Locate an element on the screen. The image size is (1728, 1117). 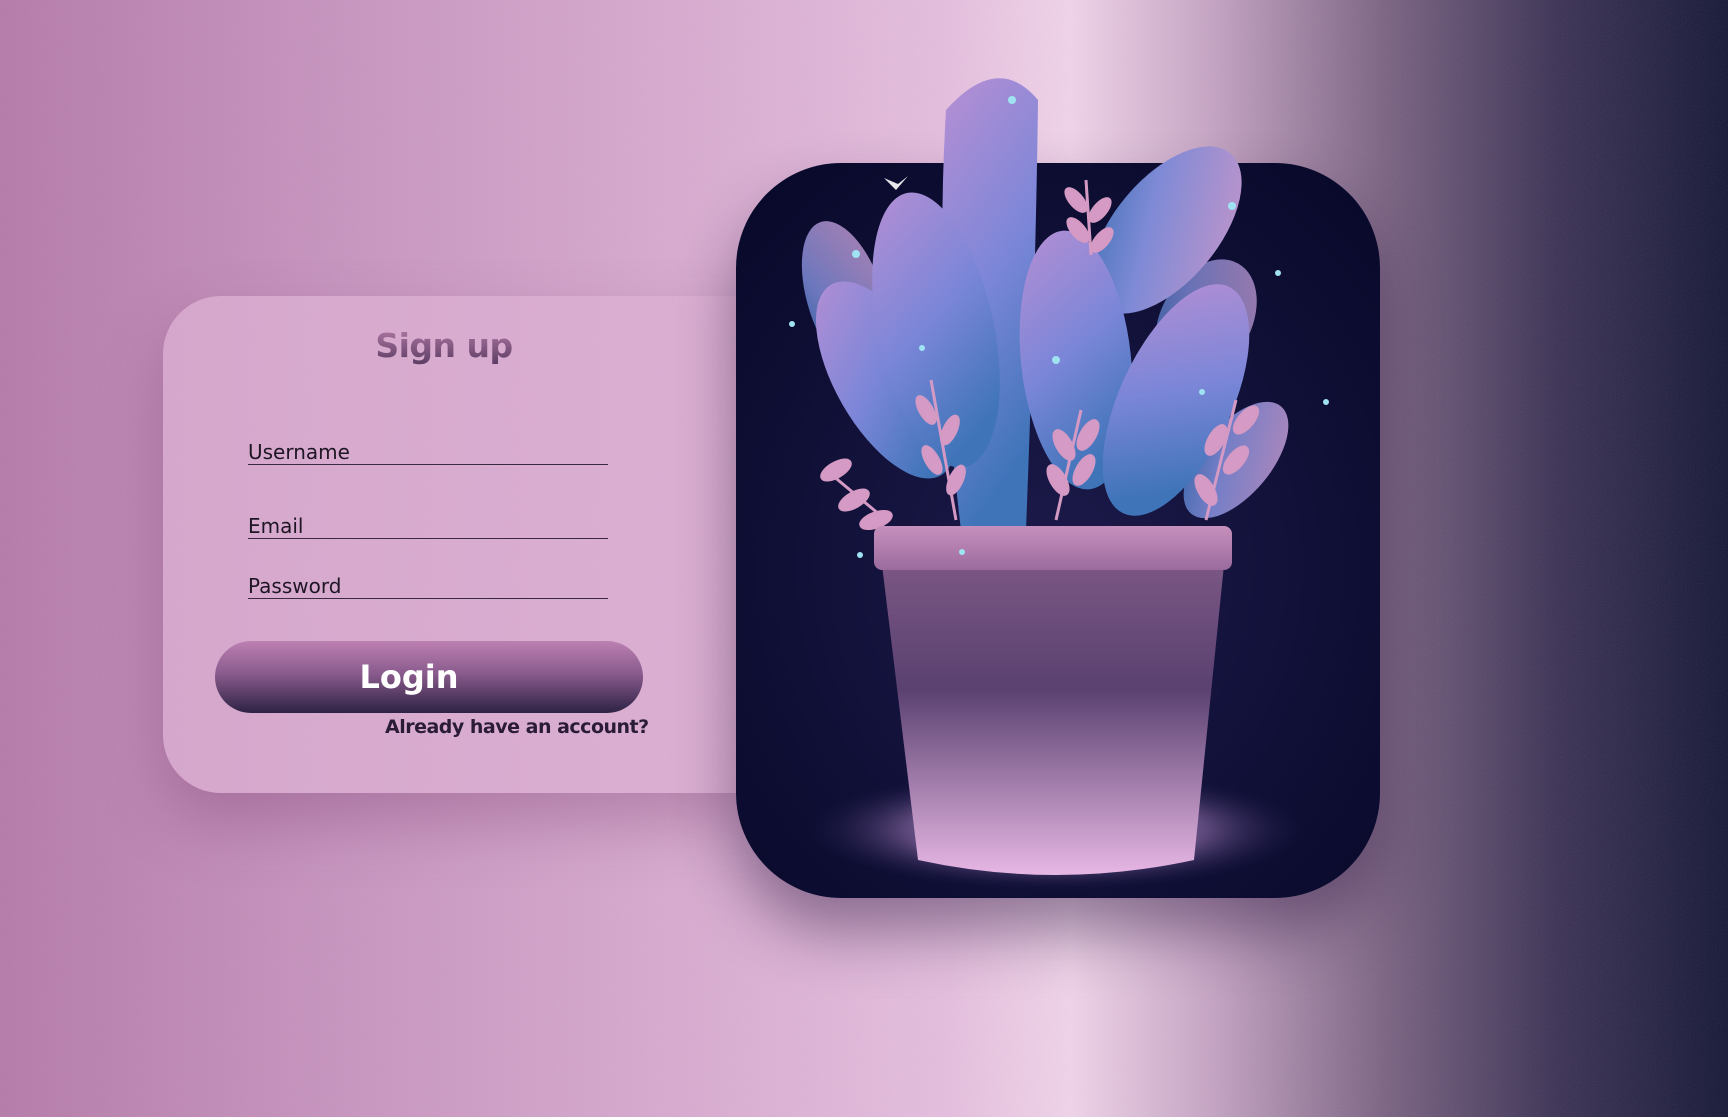
password-input is located at coordinates (428, 582).